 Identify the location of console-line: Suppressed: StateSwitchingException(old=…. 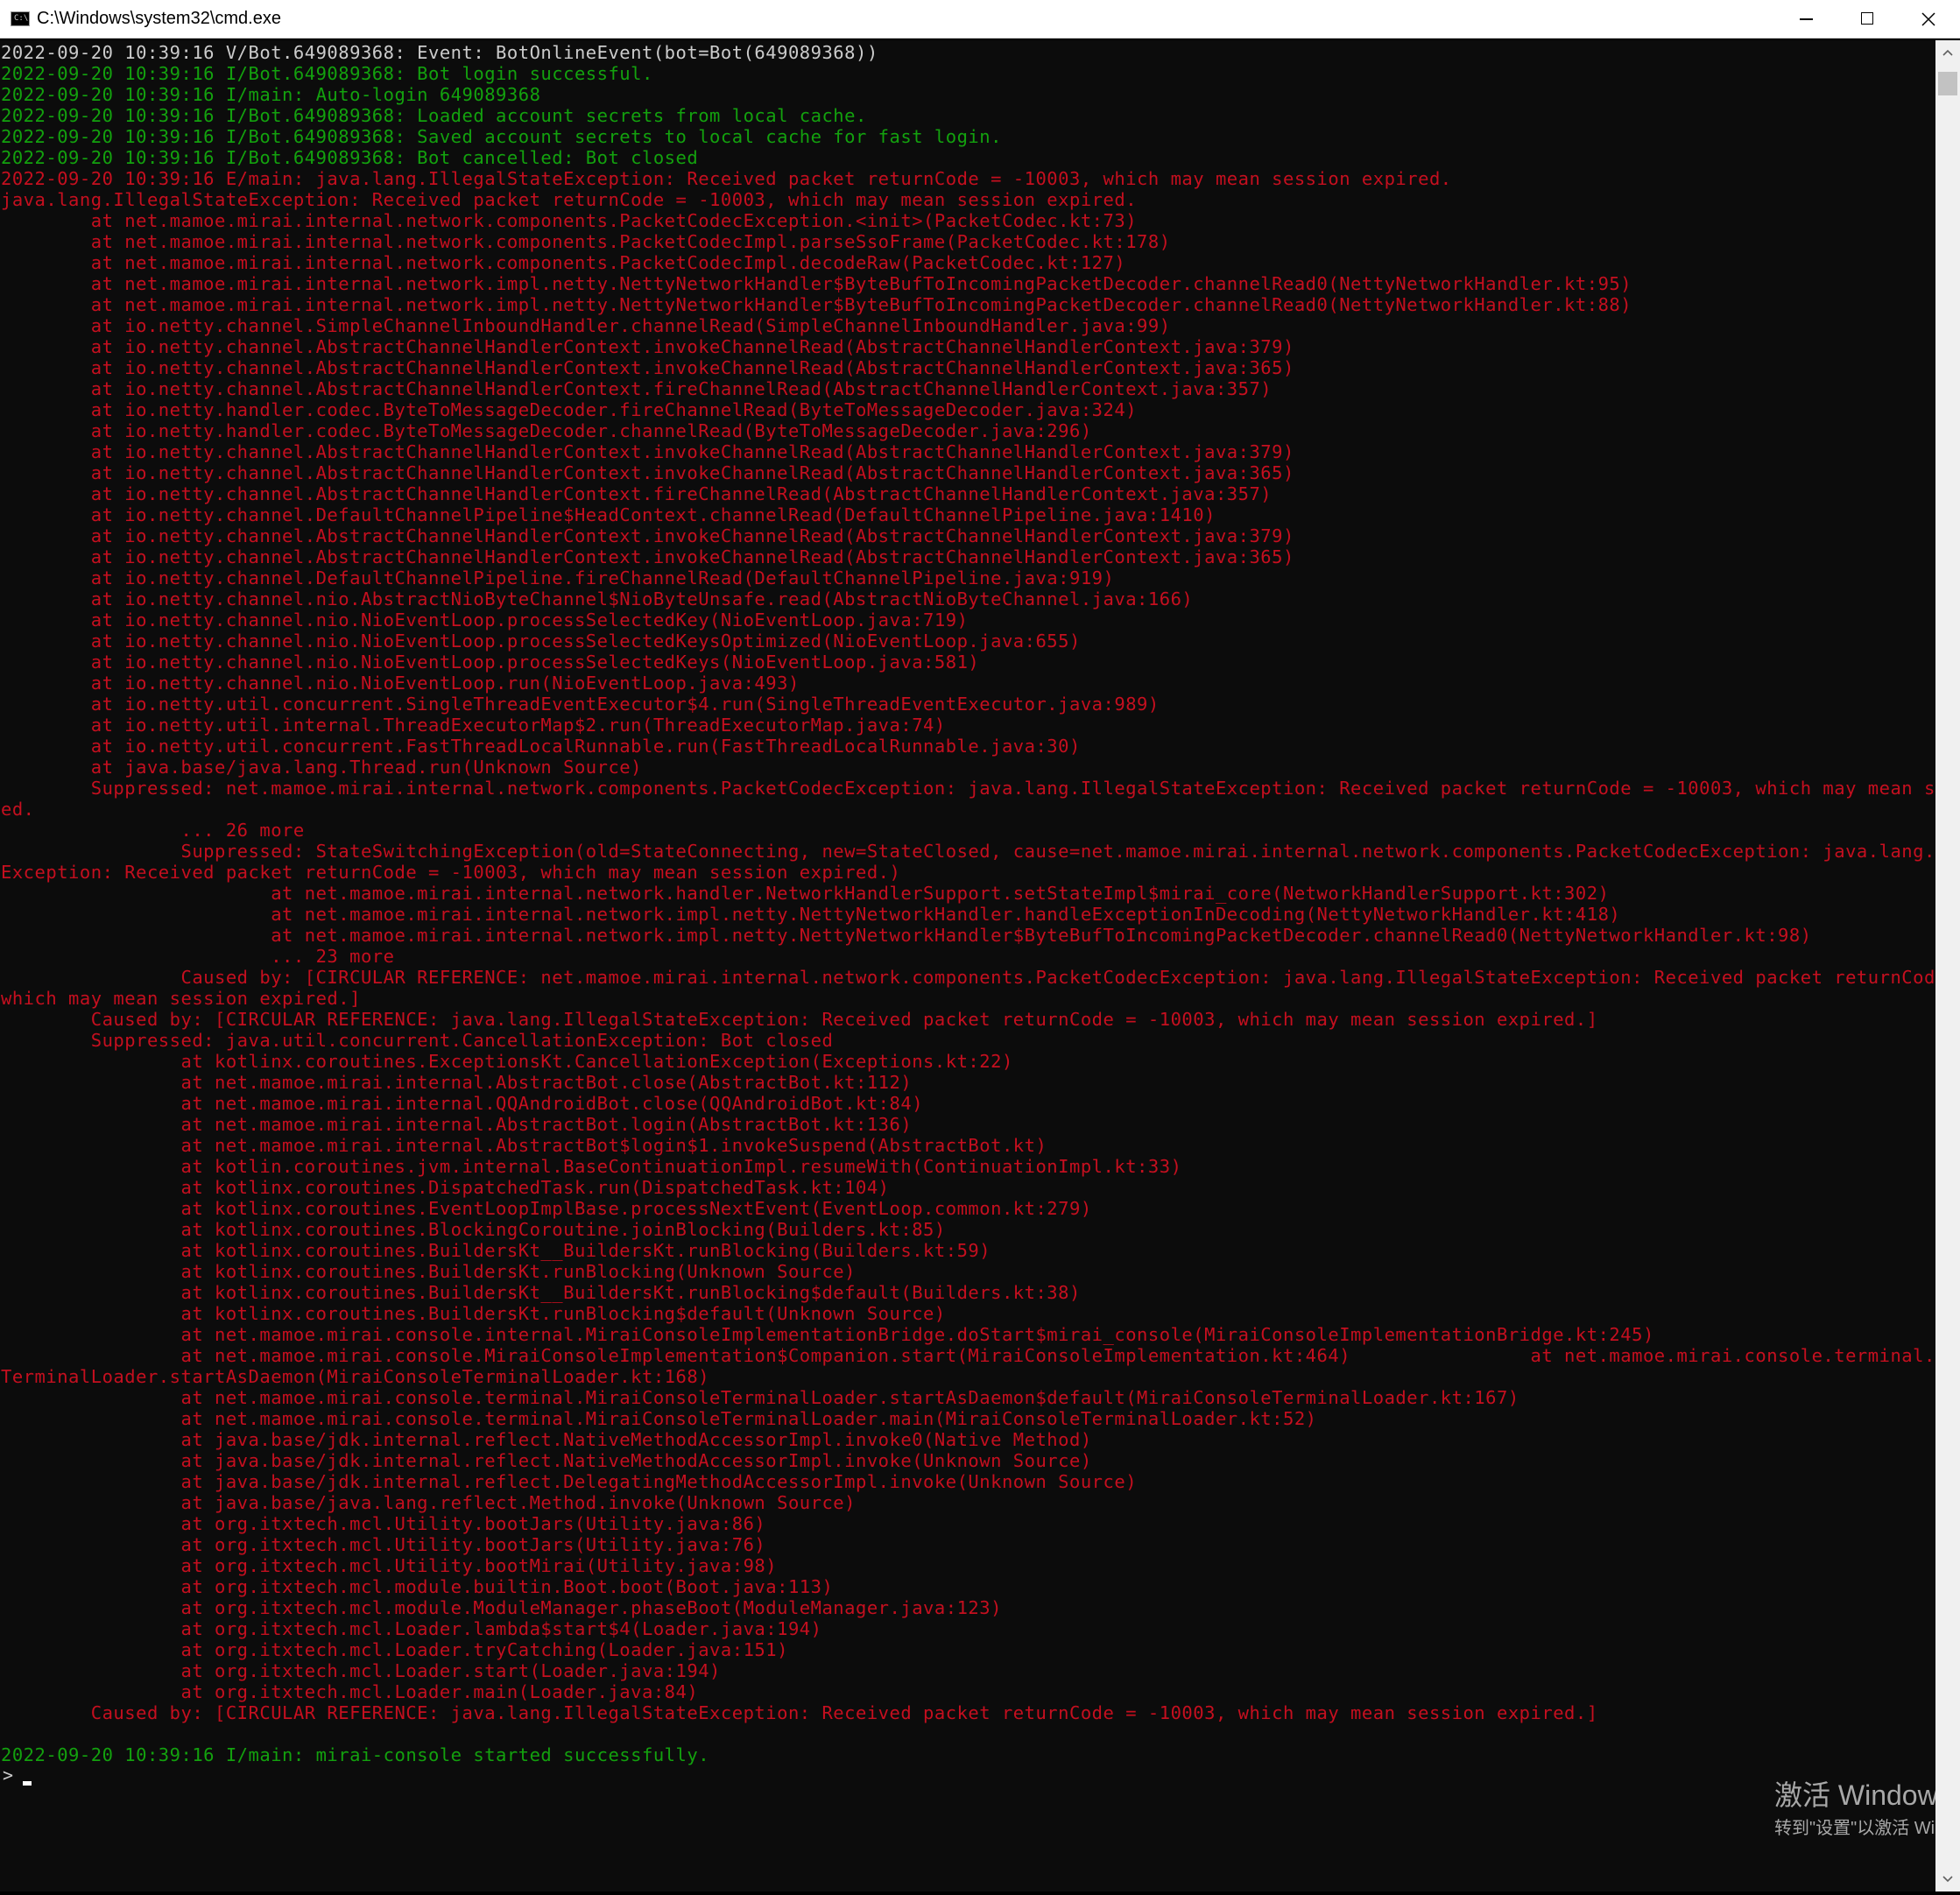
(968, 852).